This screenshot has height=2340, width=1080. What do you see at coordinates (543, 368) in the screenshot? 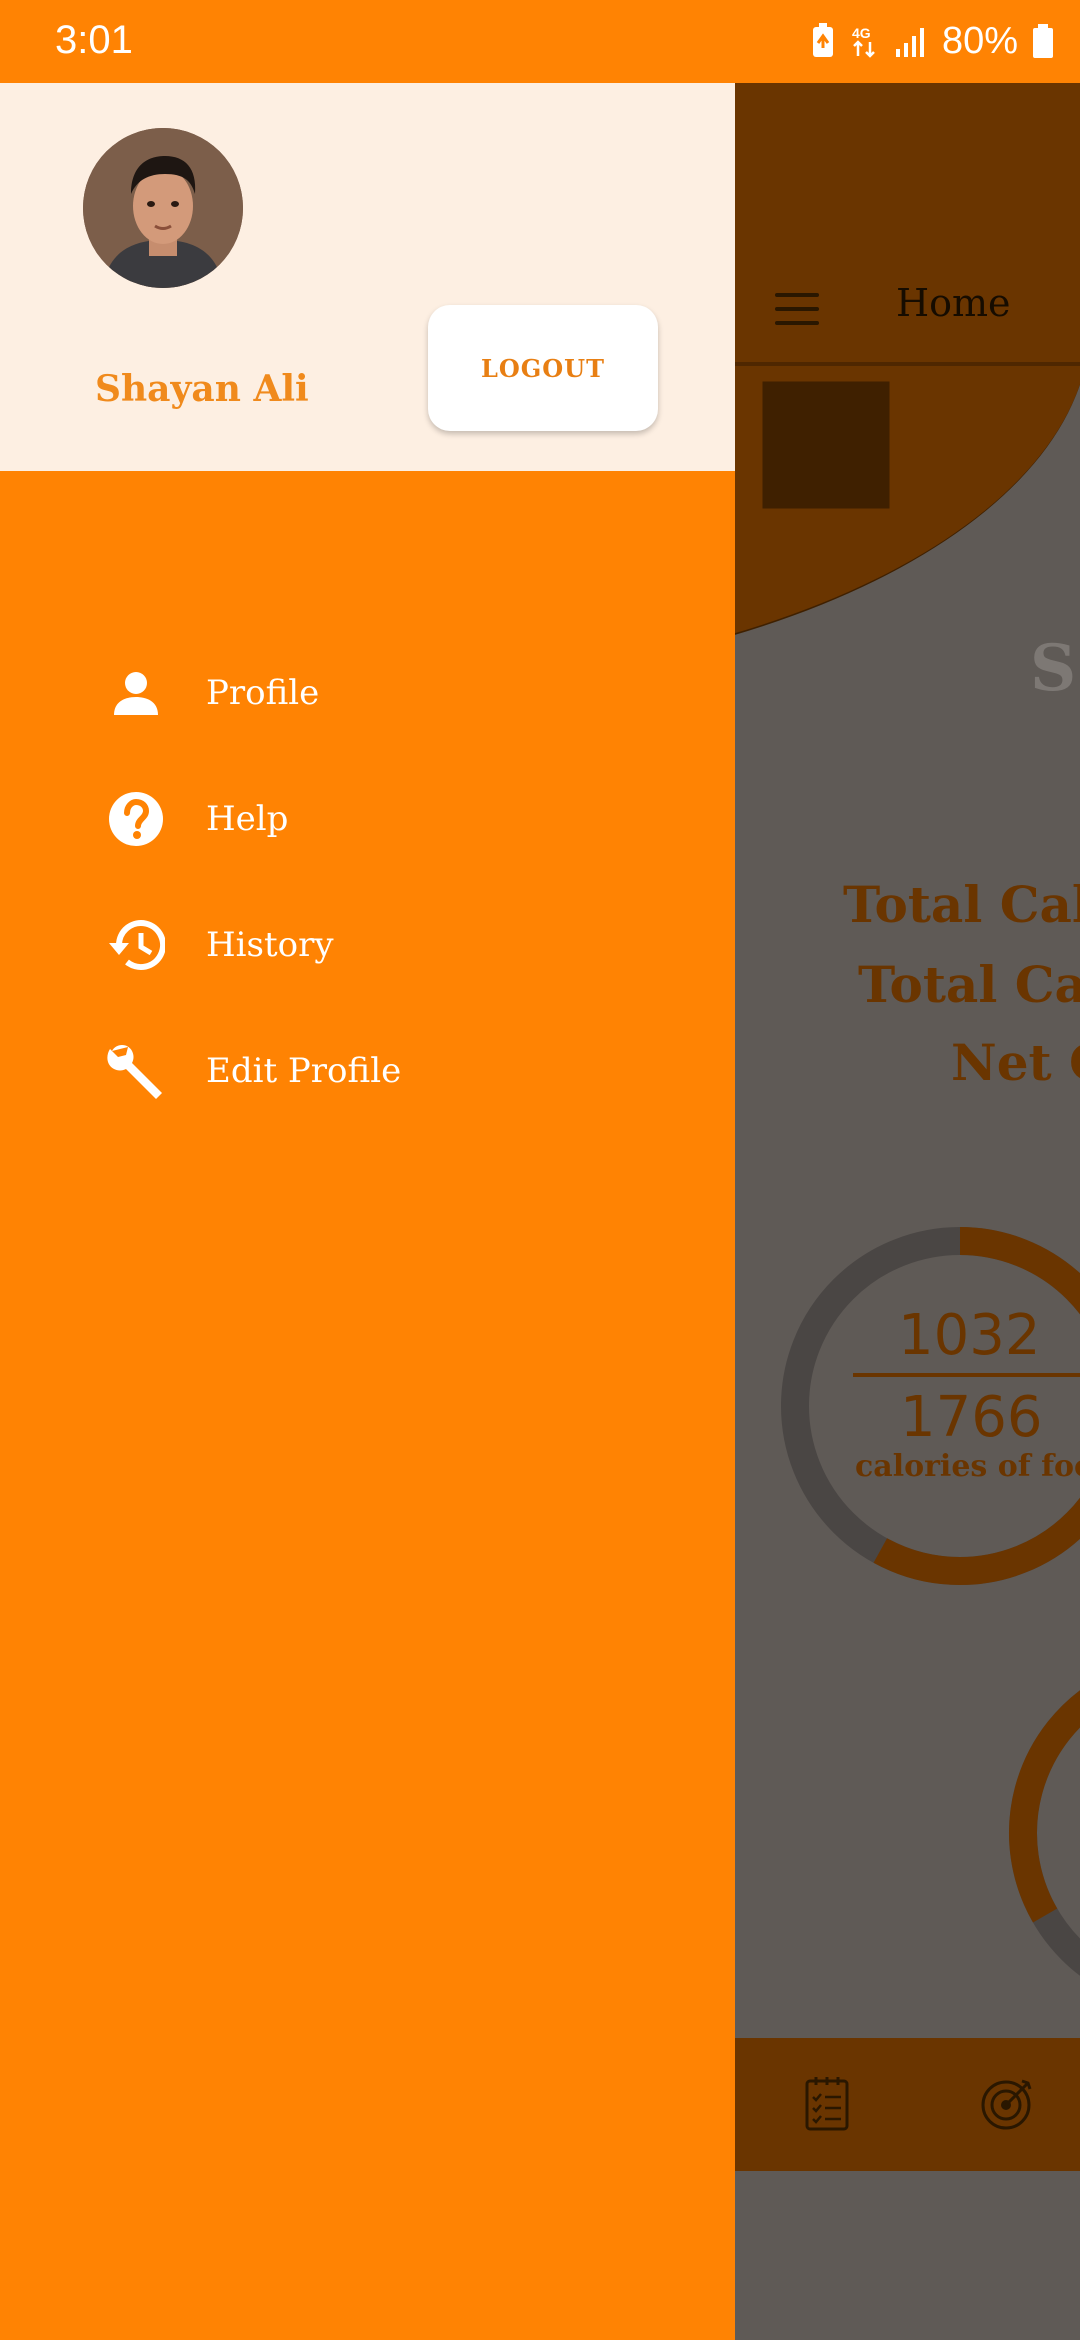
I see `logout-button: LOGOUT` at bounding box center [543, 368].